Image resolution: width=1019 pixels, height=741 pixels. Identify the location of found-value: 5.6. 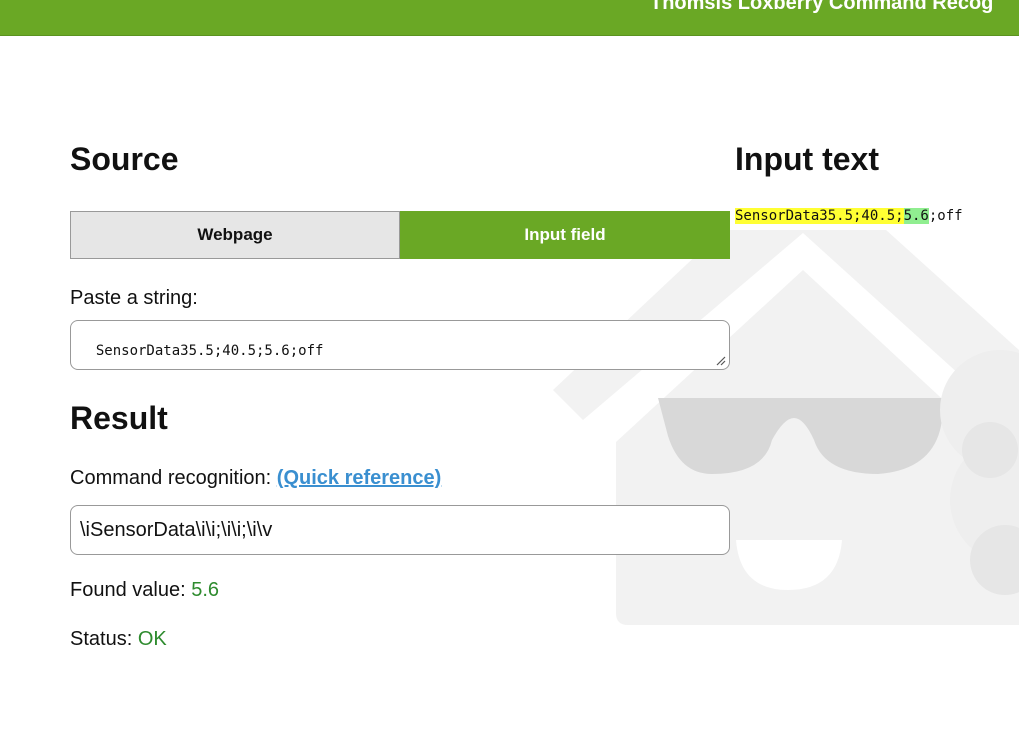
(205, 590).